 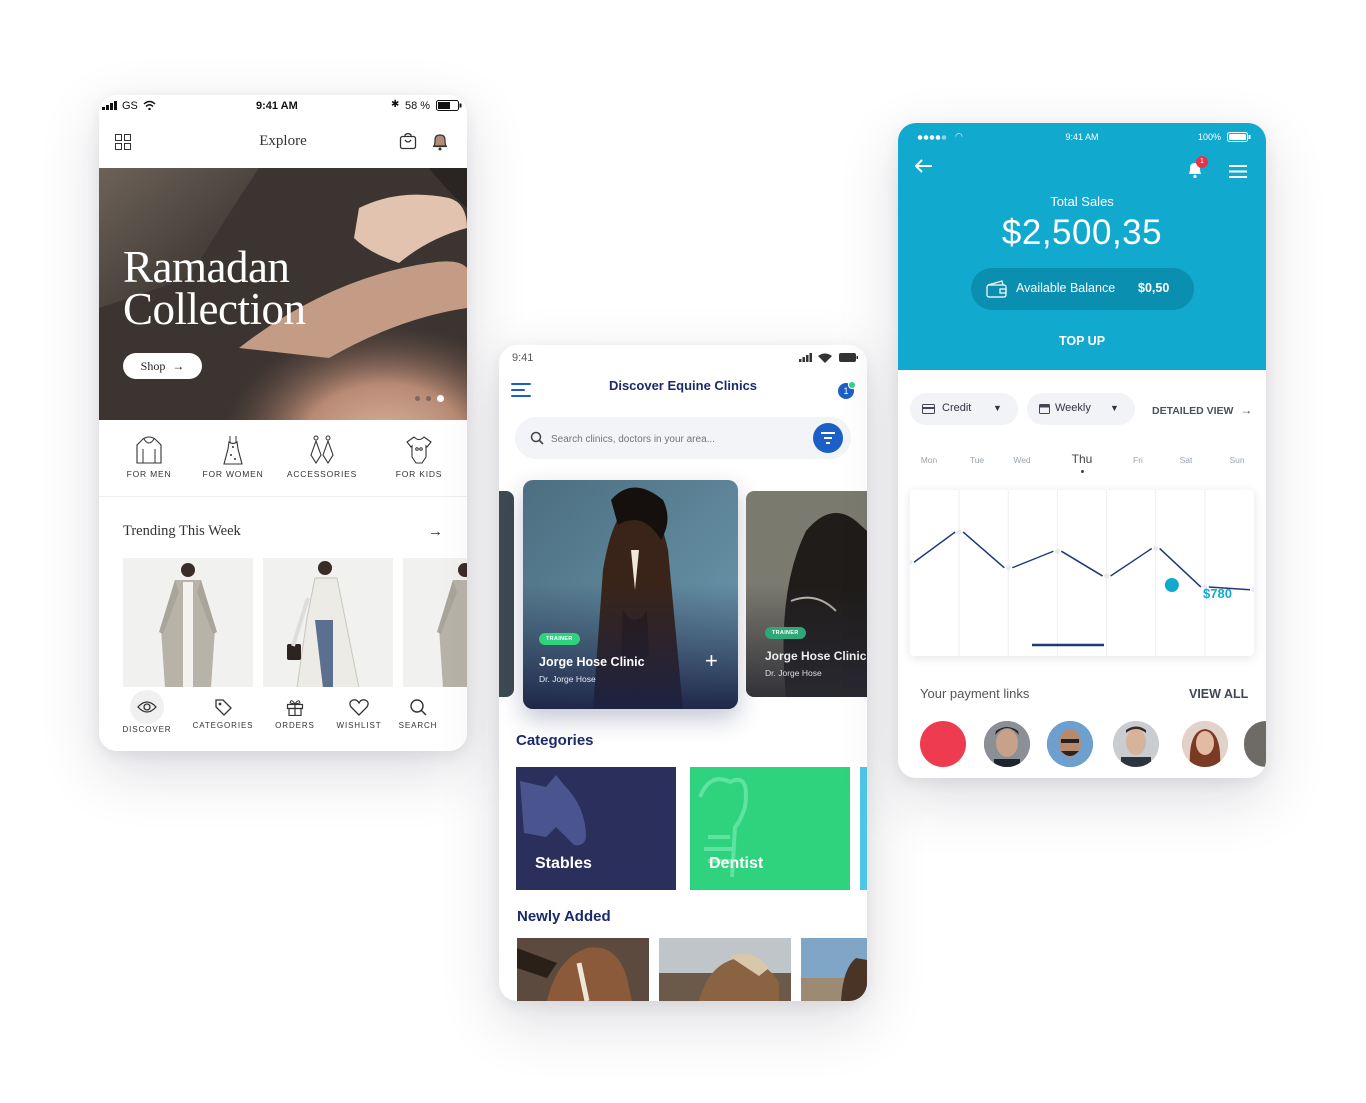 What do you see at coordinates (130, 106) in the screenshot?
I see `carrier-label: GS` at bounding box center [130, 106].